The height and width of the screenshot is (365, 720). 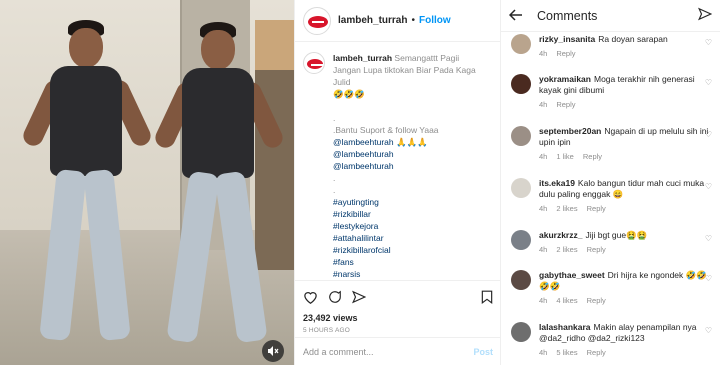 I want to click on caption-avatar, so click(x=314, y=63).